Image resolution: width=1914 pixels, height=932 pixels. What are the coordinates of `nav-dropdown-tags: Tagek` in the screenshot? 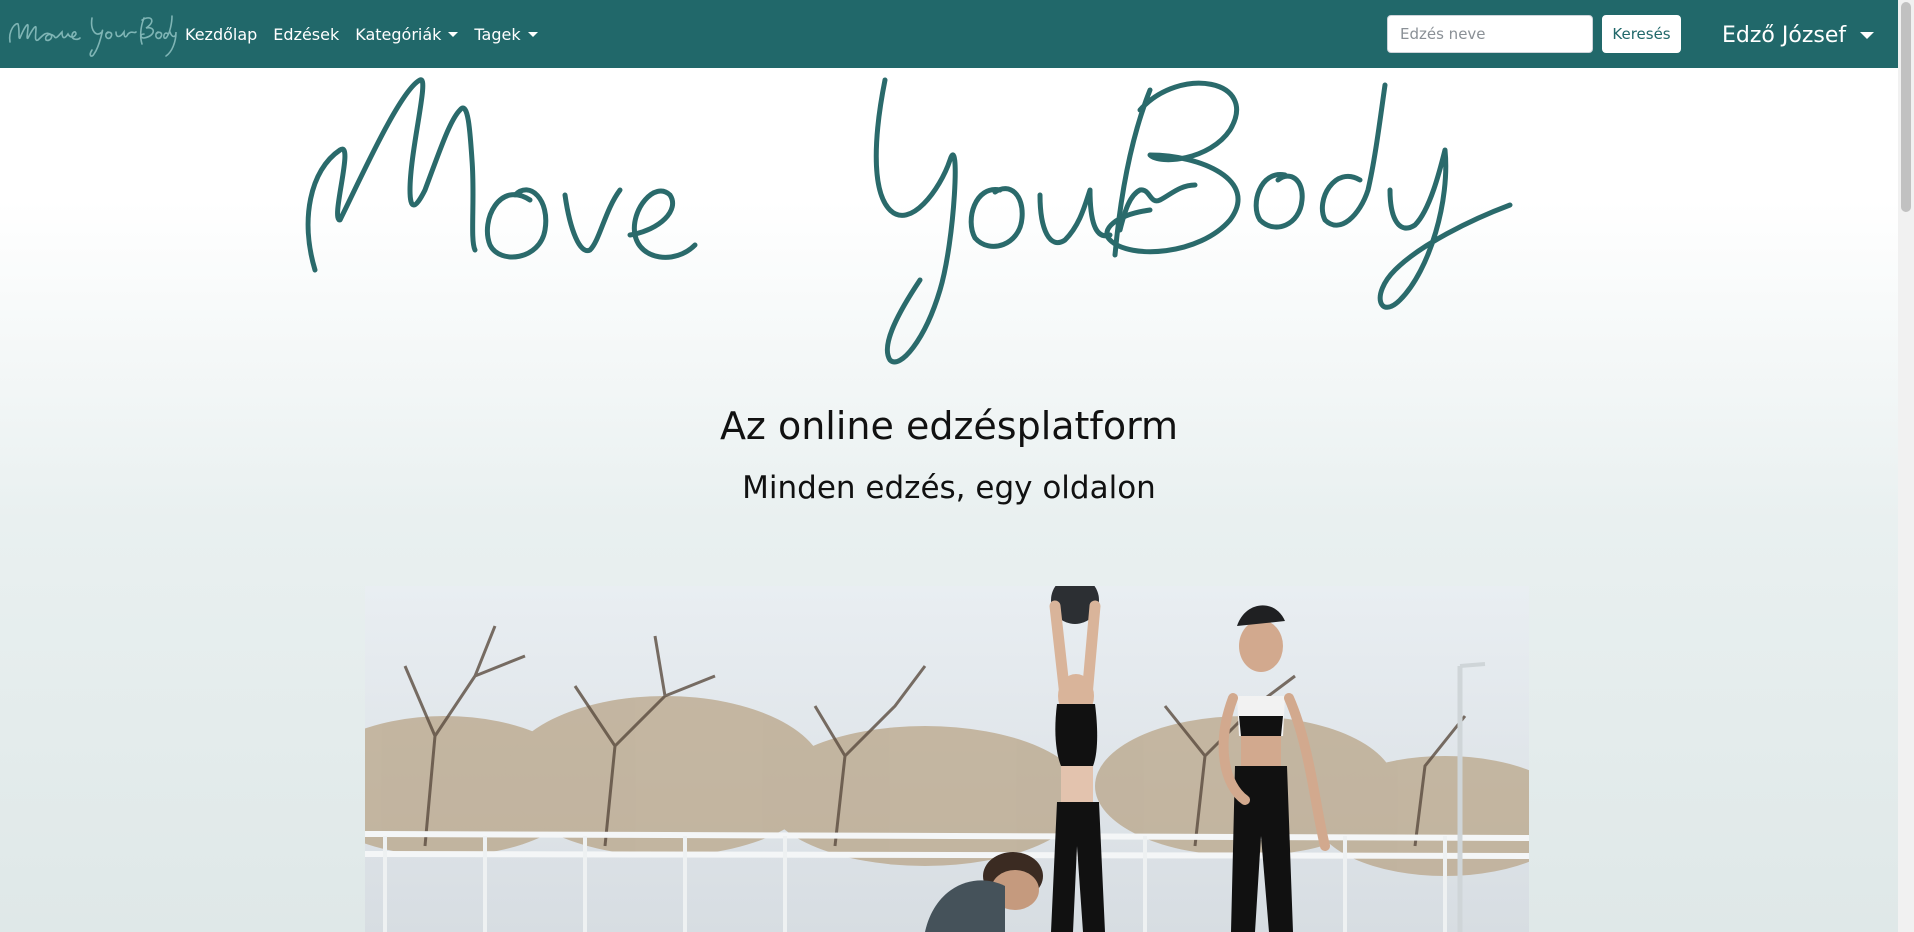 It's located at (506, 34).